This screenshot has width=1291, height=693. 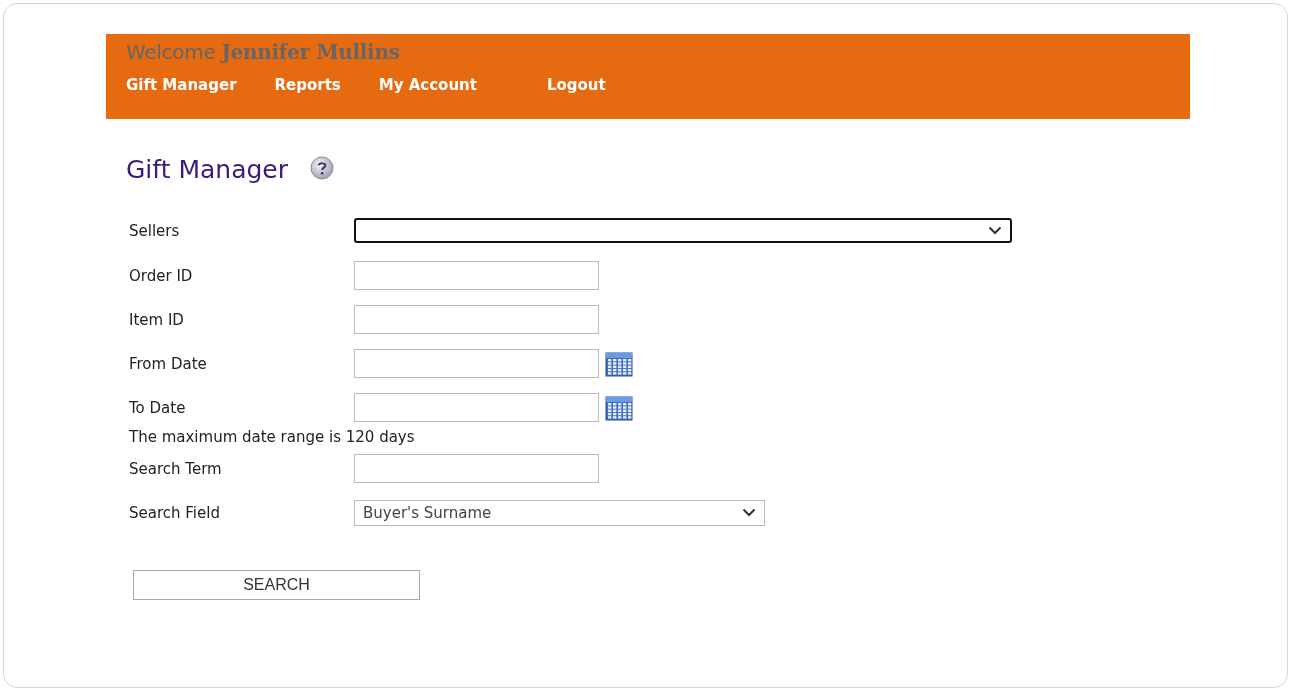 What do you see at coordinates (559, 512) in the screenshot?
I see `dropdown-field: Buyer's Surname` at bounding box center [559, 512].